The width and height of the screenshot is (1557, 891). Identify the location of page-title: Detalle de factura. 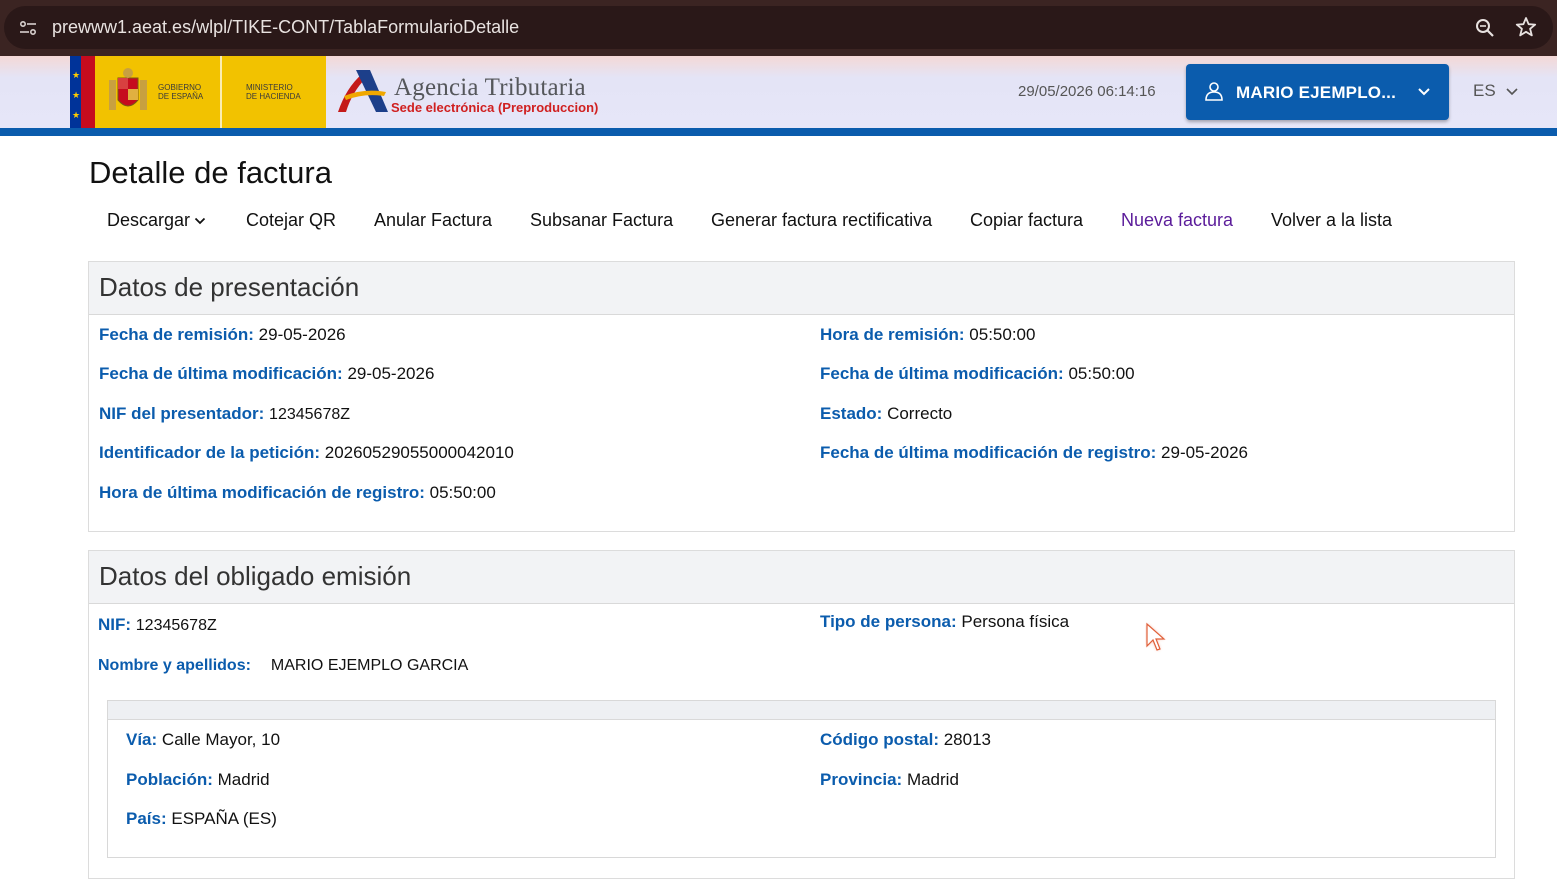
(210, 172).